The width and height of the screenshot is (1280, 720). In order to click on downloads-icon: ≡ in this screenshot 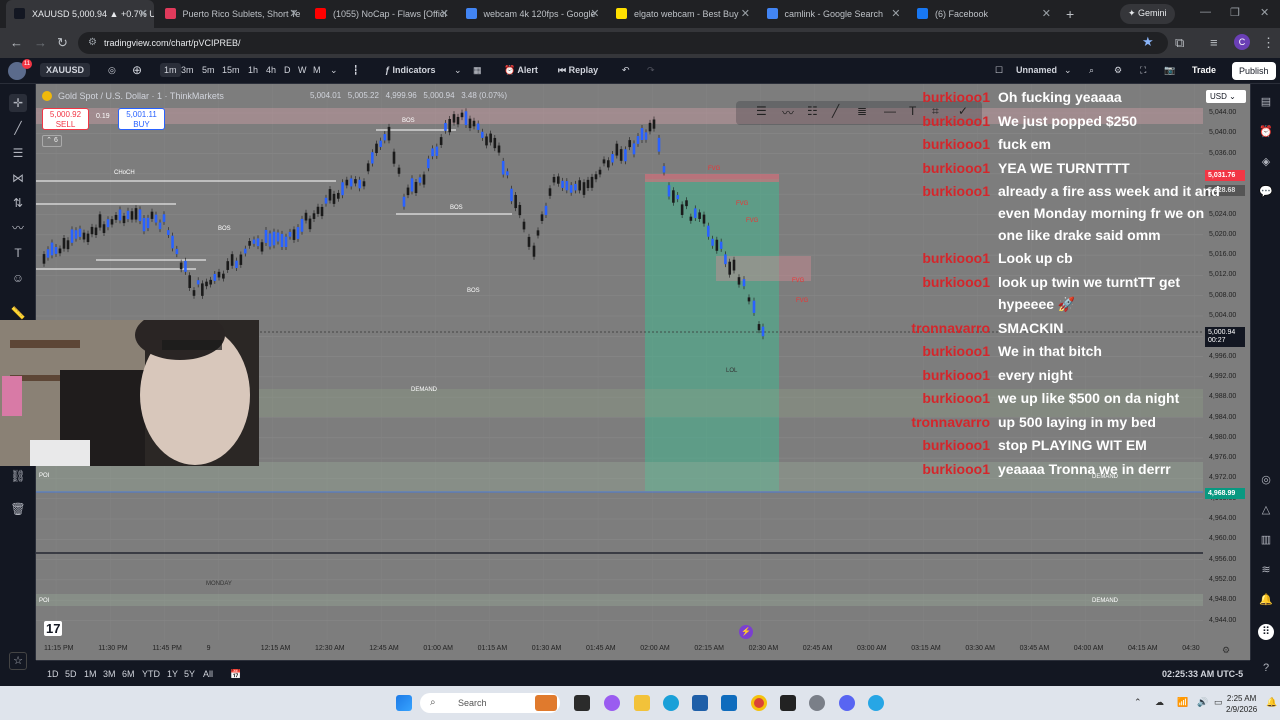, I will do `click(1214, 42)`.